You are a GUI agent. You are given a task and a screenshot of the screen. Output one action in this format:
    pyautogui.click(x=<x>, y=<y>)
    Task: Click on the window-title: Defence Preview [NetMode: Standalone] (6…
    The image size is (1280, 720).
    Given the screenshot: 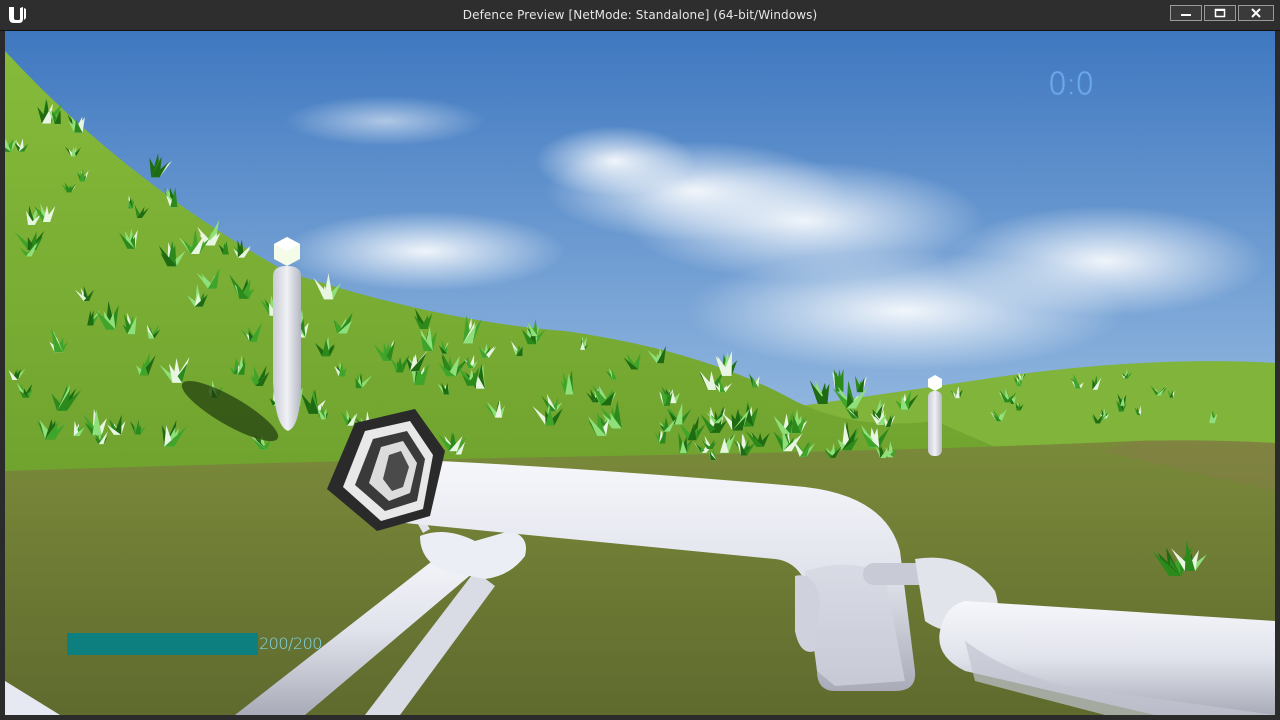 What is the action you would take?
    pyautogui.click(x=640, y=15)
    